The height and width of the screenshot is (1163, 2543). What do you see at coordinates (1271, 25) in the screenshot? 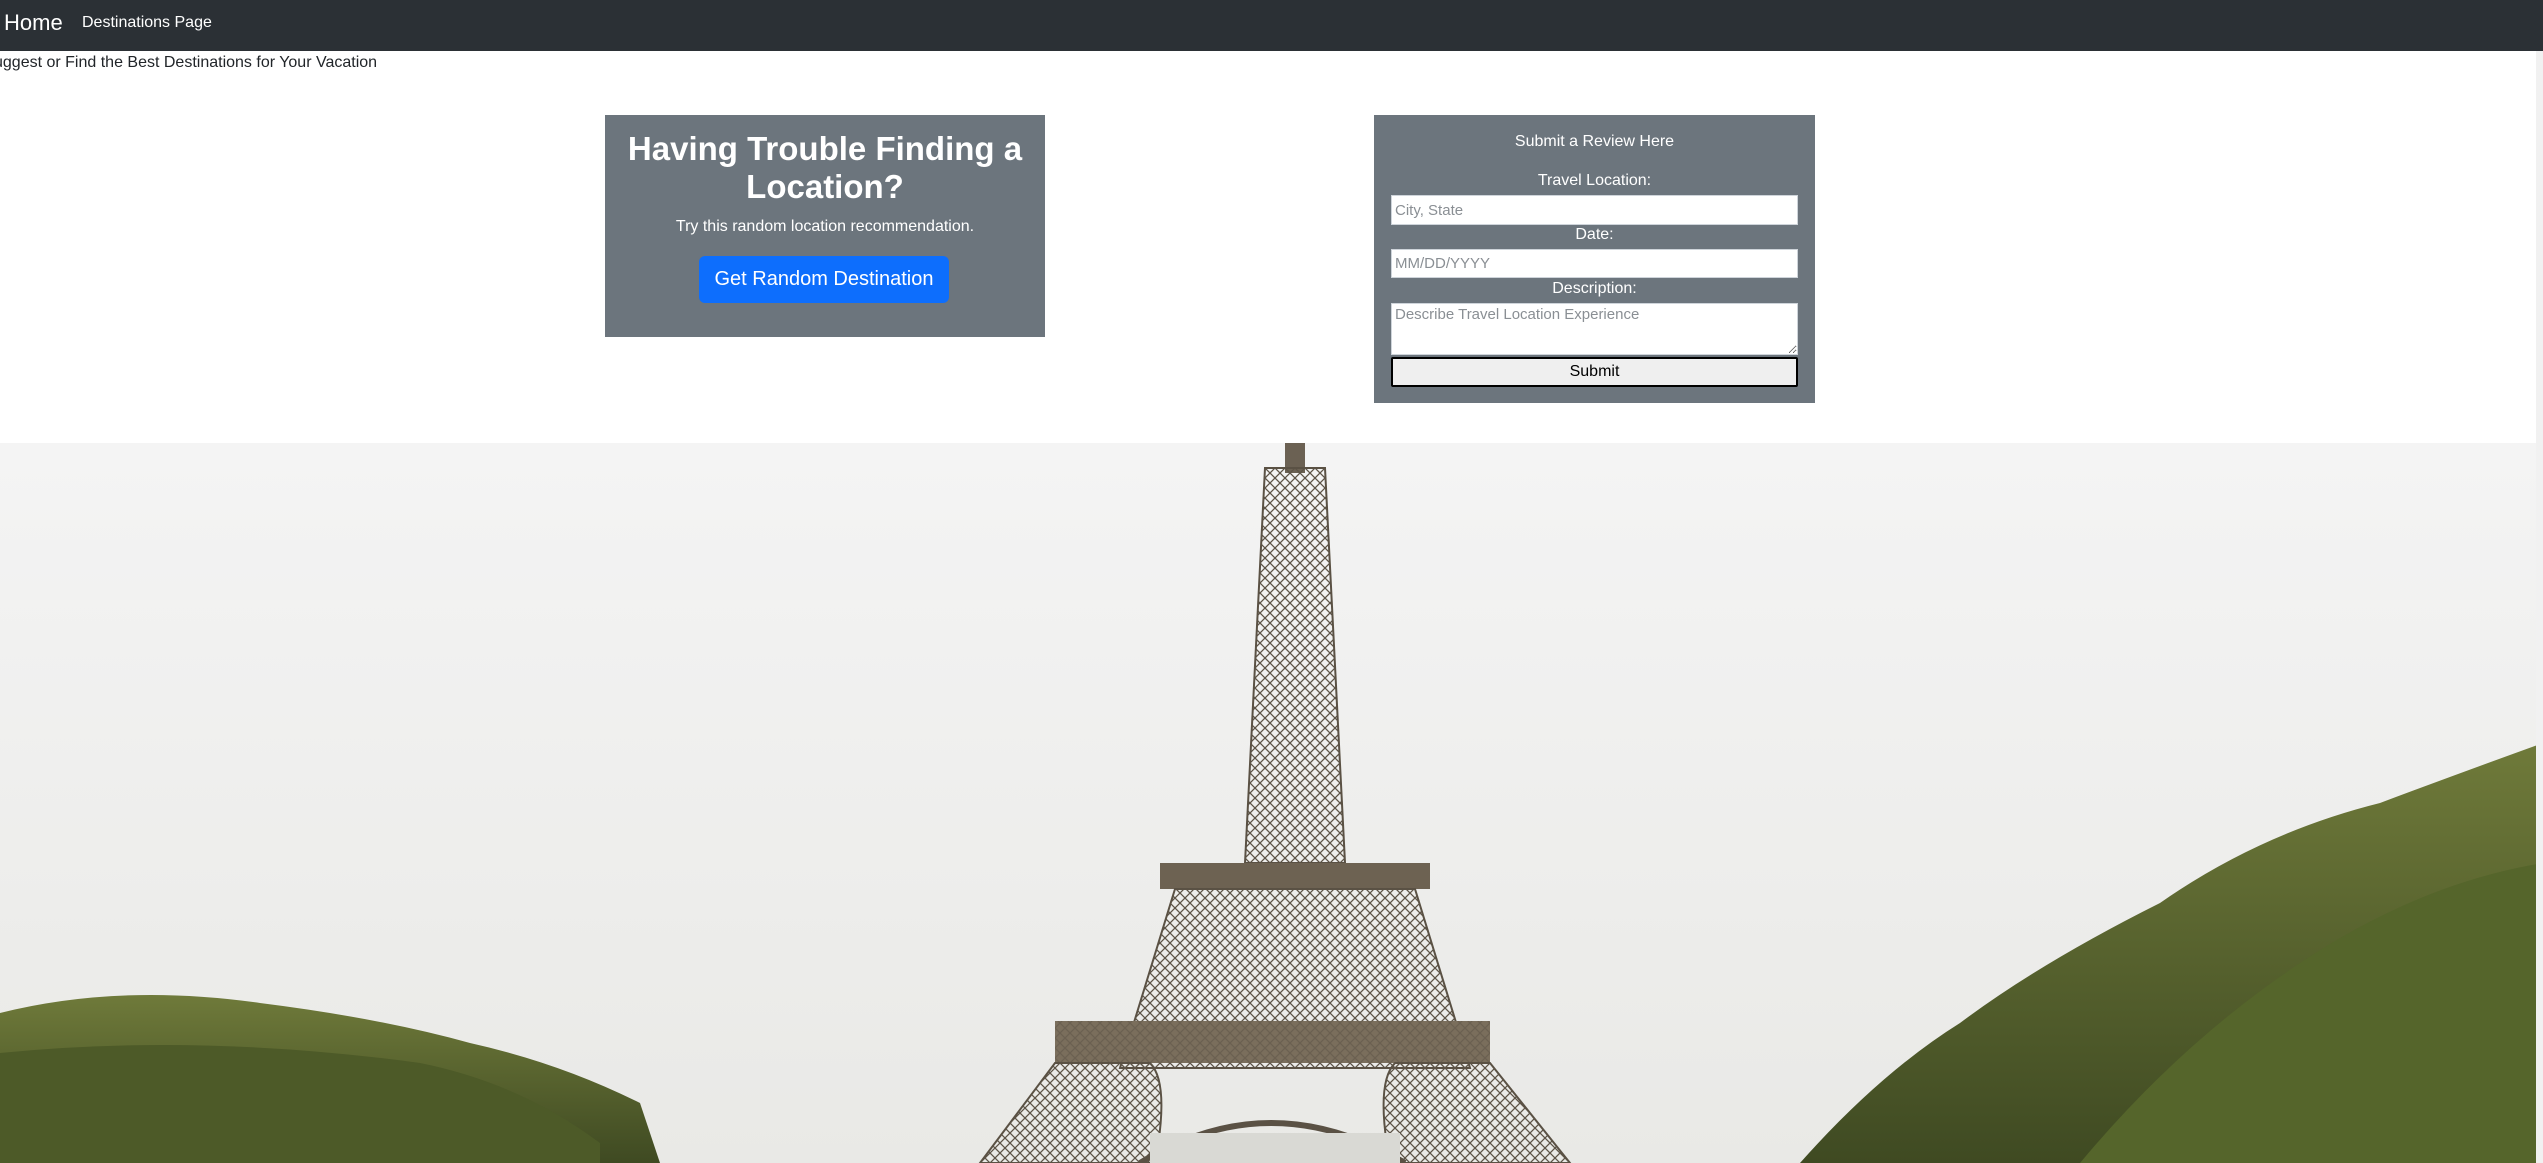
I see `navbar: Home Destinations Page` at bounding box center [1271, 25].